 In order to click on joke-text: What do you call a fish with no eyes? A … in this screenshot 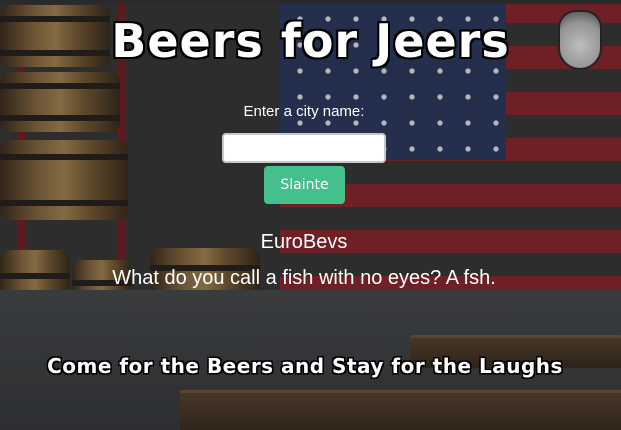, I will do `click(304, 278)`.